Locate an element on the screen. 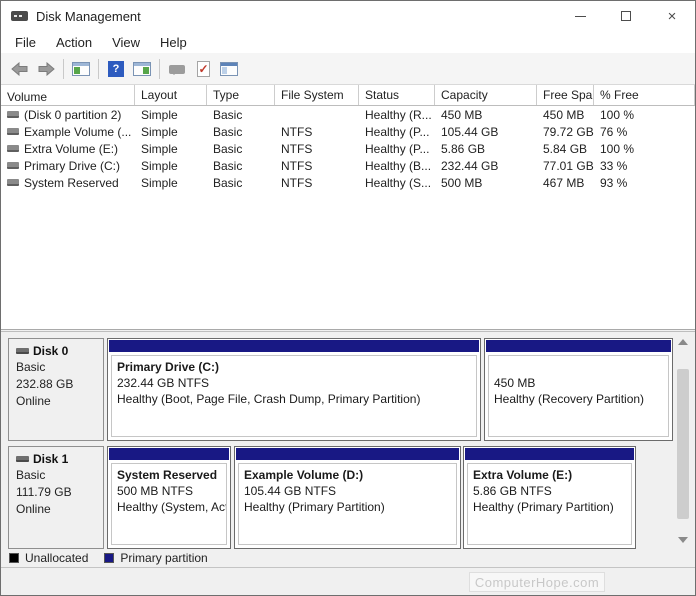 The height and width of the screenshot is (596, 696). partition-recovery: 450 MB Healthy (Recovery Partition) is located at coordinates (578, 389).